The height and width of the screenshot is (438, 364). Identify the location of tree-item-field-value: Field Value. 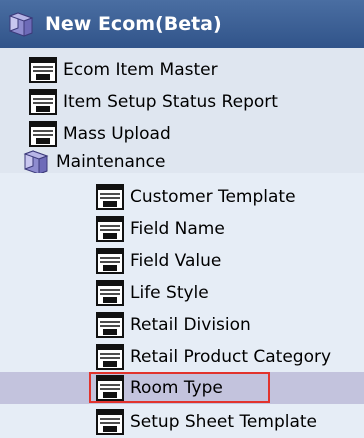
(182, 261).